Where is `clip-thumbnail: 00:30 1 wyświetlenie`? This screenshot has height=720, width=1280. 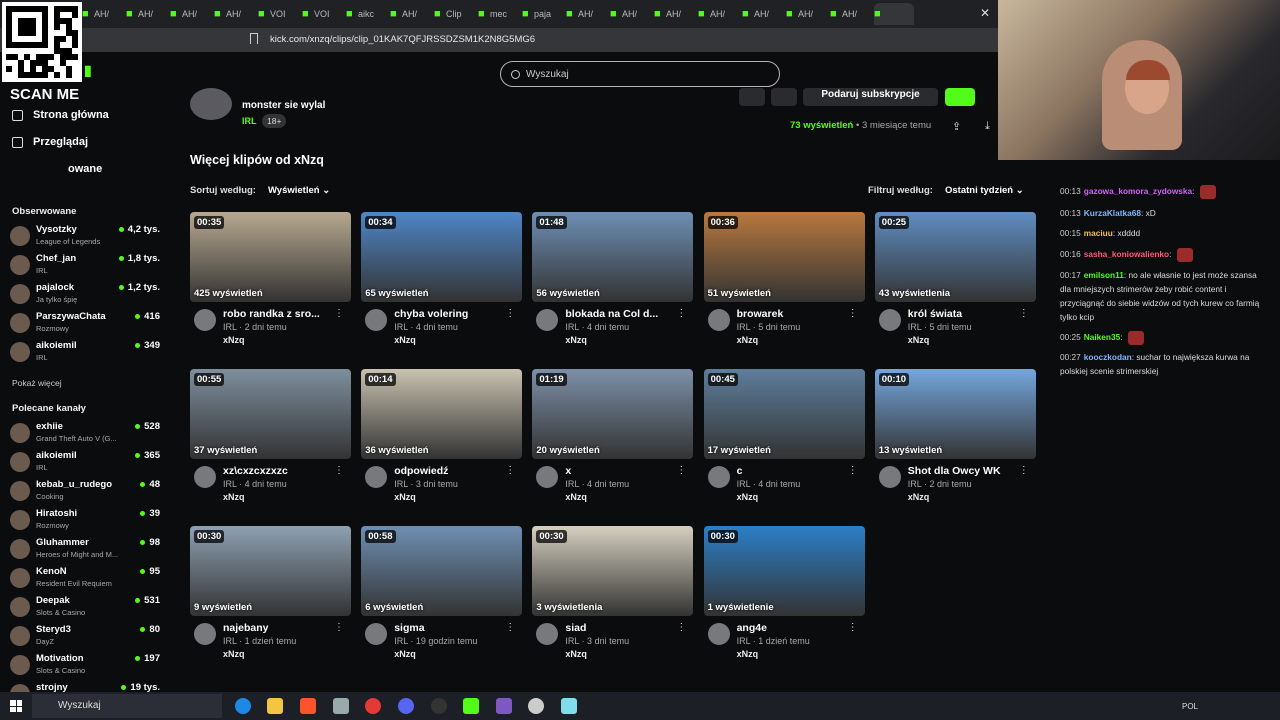 clip-thumbnail: 00:30 1 wyświetlenie is located at coordinates (784, 571).